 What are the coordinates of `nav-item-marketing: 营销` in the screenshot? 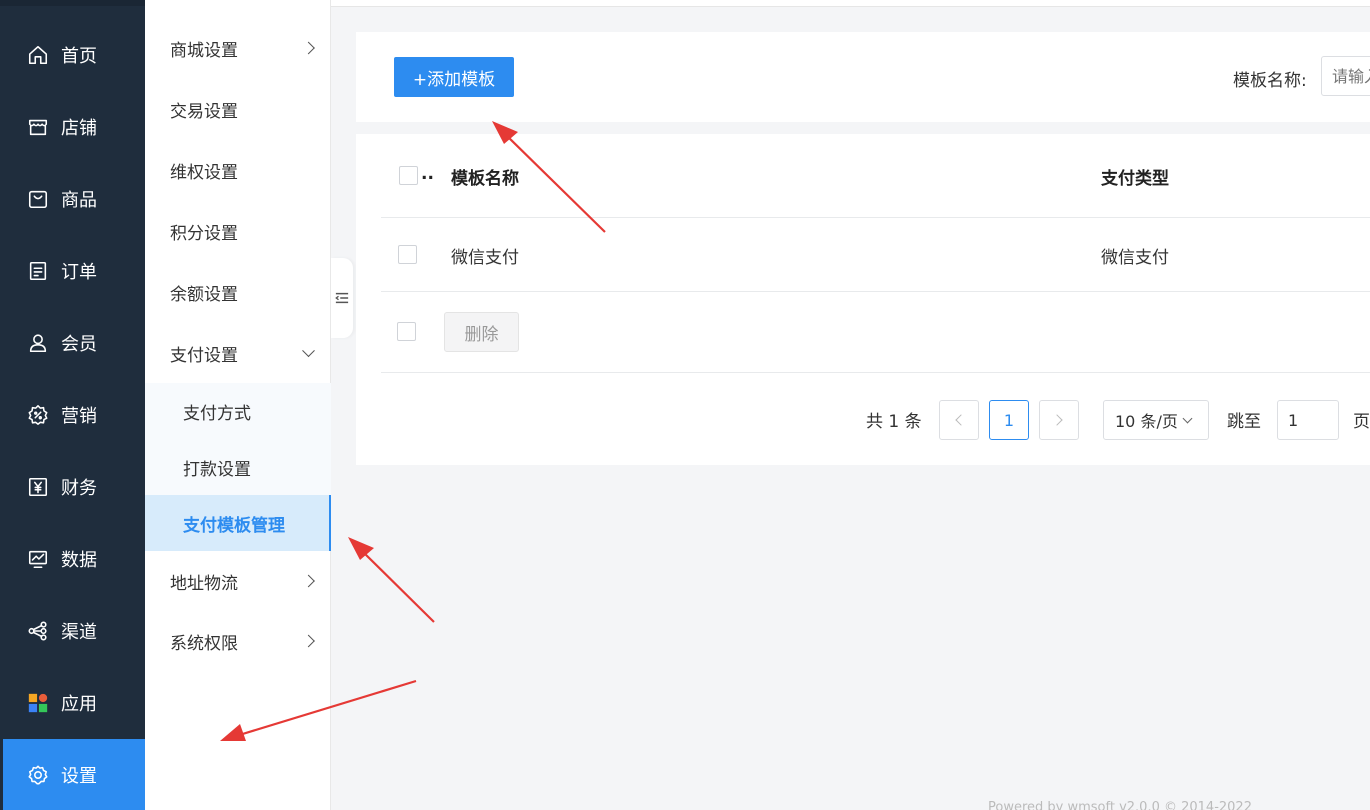 It's located at (72, 415).